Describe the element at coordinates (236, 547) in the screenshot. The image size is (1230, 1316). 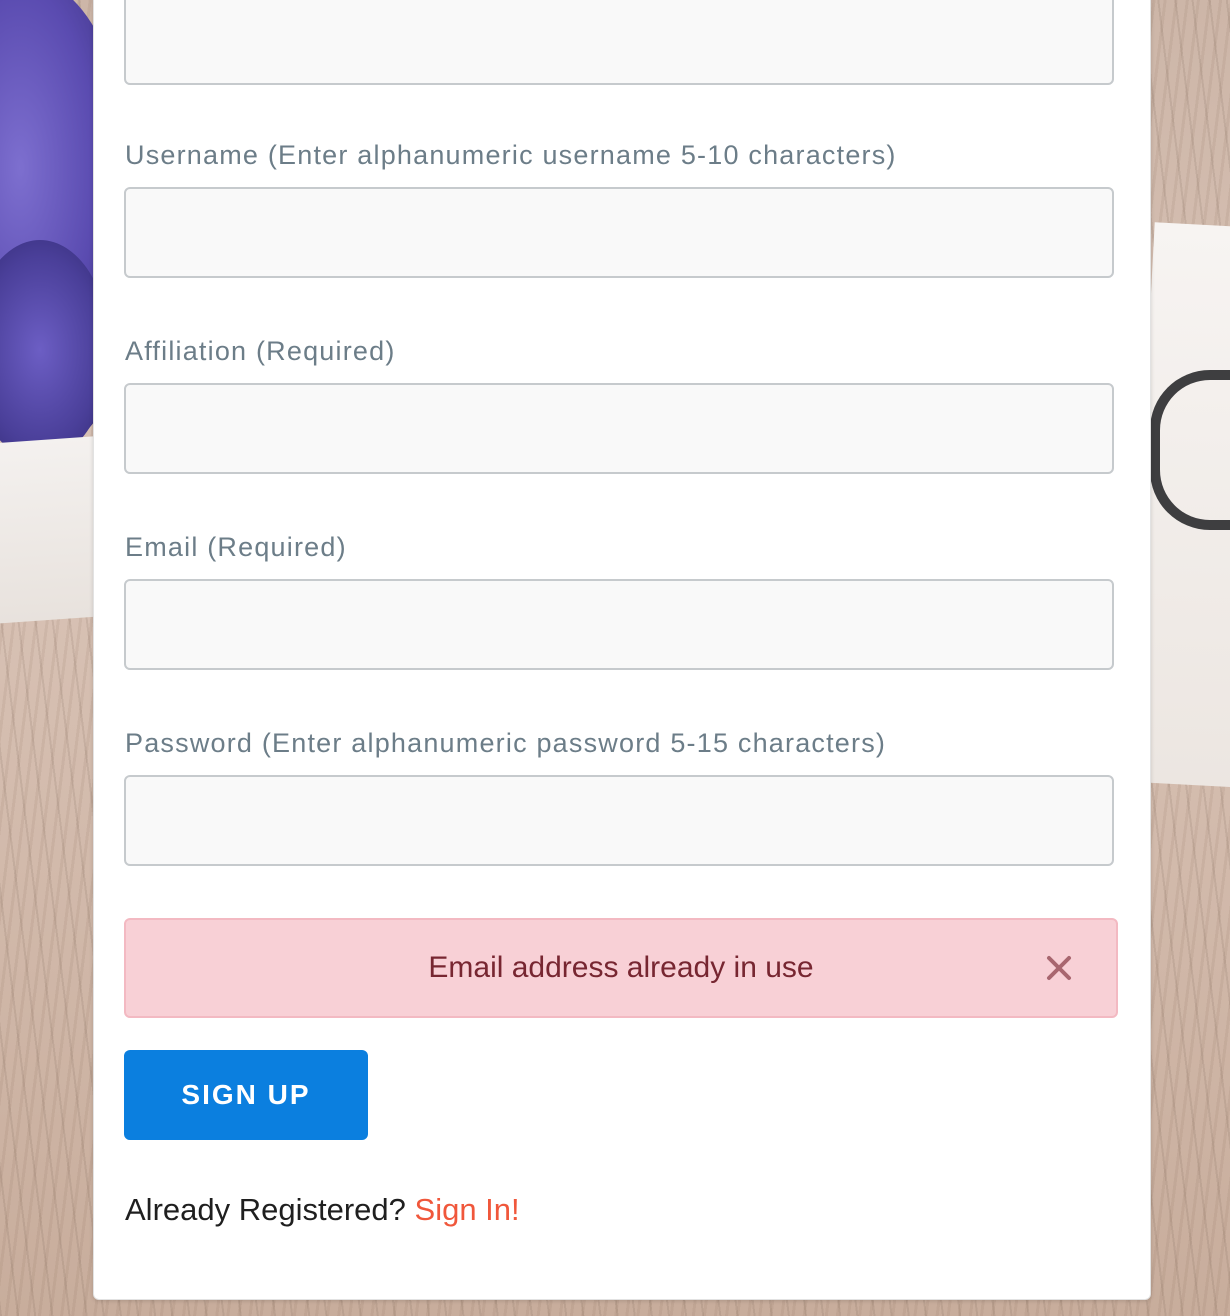
I see `email-label: Email (Required)` at that location.